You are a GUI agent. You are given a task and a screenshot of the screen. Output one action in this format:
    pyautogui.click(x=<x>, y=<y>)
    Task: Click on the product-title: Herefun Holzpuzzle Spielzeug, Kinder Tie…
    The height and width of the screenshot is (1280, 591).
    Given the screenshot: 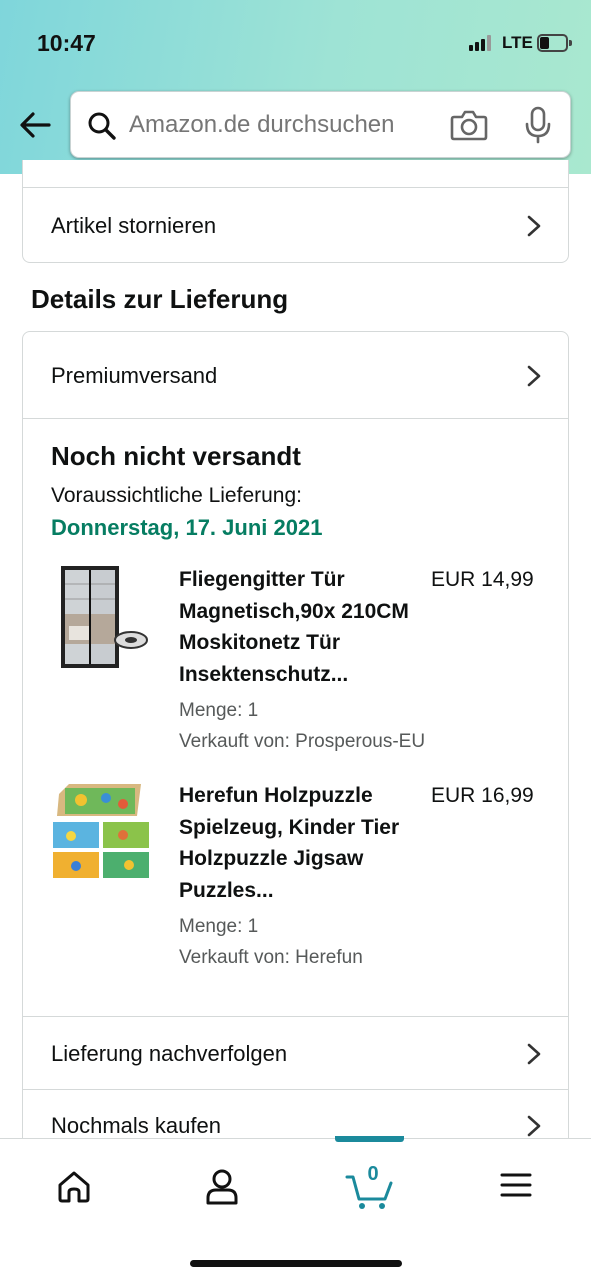 What is the action you would take?
    pyautogui.click(x=299, y=843)
    